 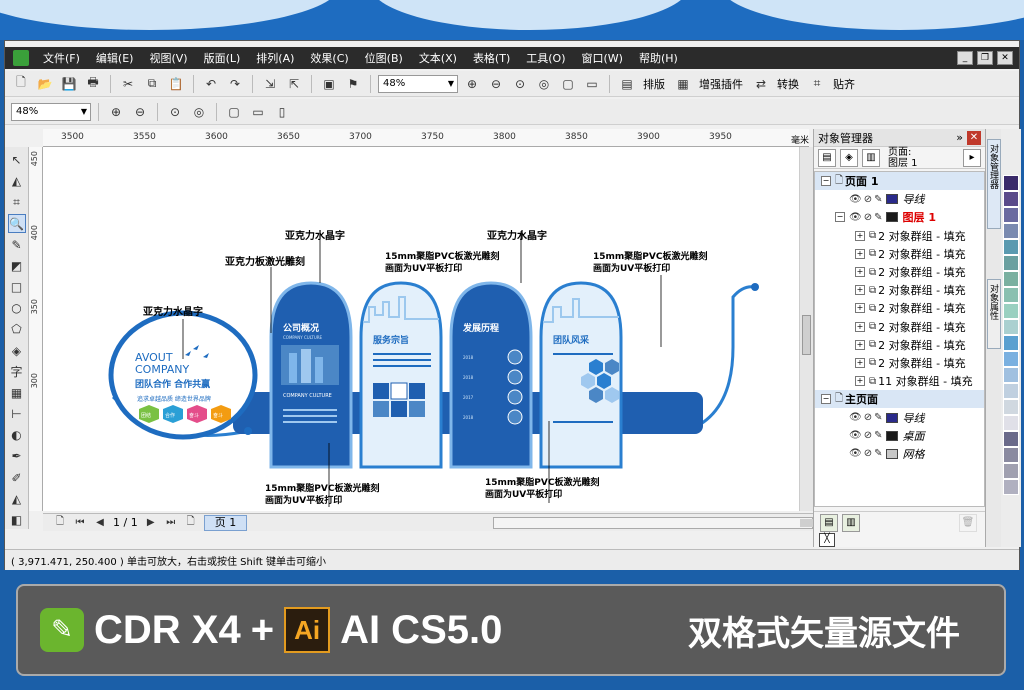 What do you see at coordinates (17, 351) in the screenshot?
I see `basic-shapes-icon: ◈` at bounding box center [17, 351].